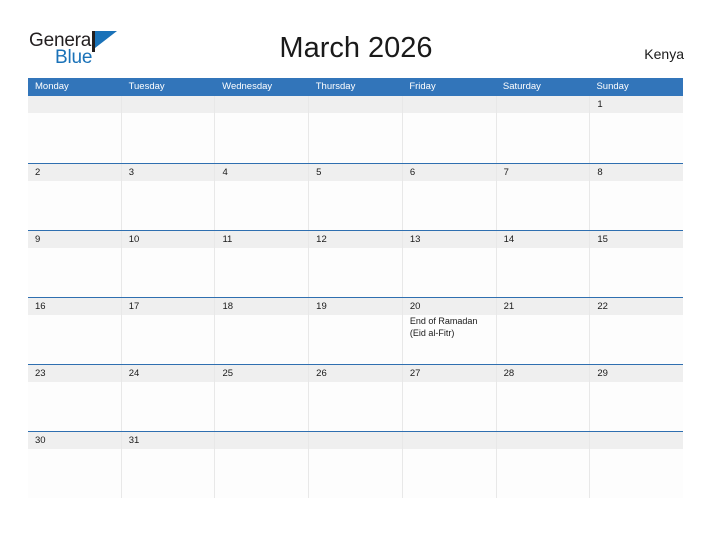 This screenshot has width=712, height=550. What do you see at coordinates (636, 129) in the screenshot?
I see `day-cell: 1` at bounding box center [636, 129].